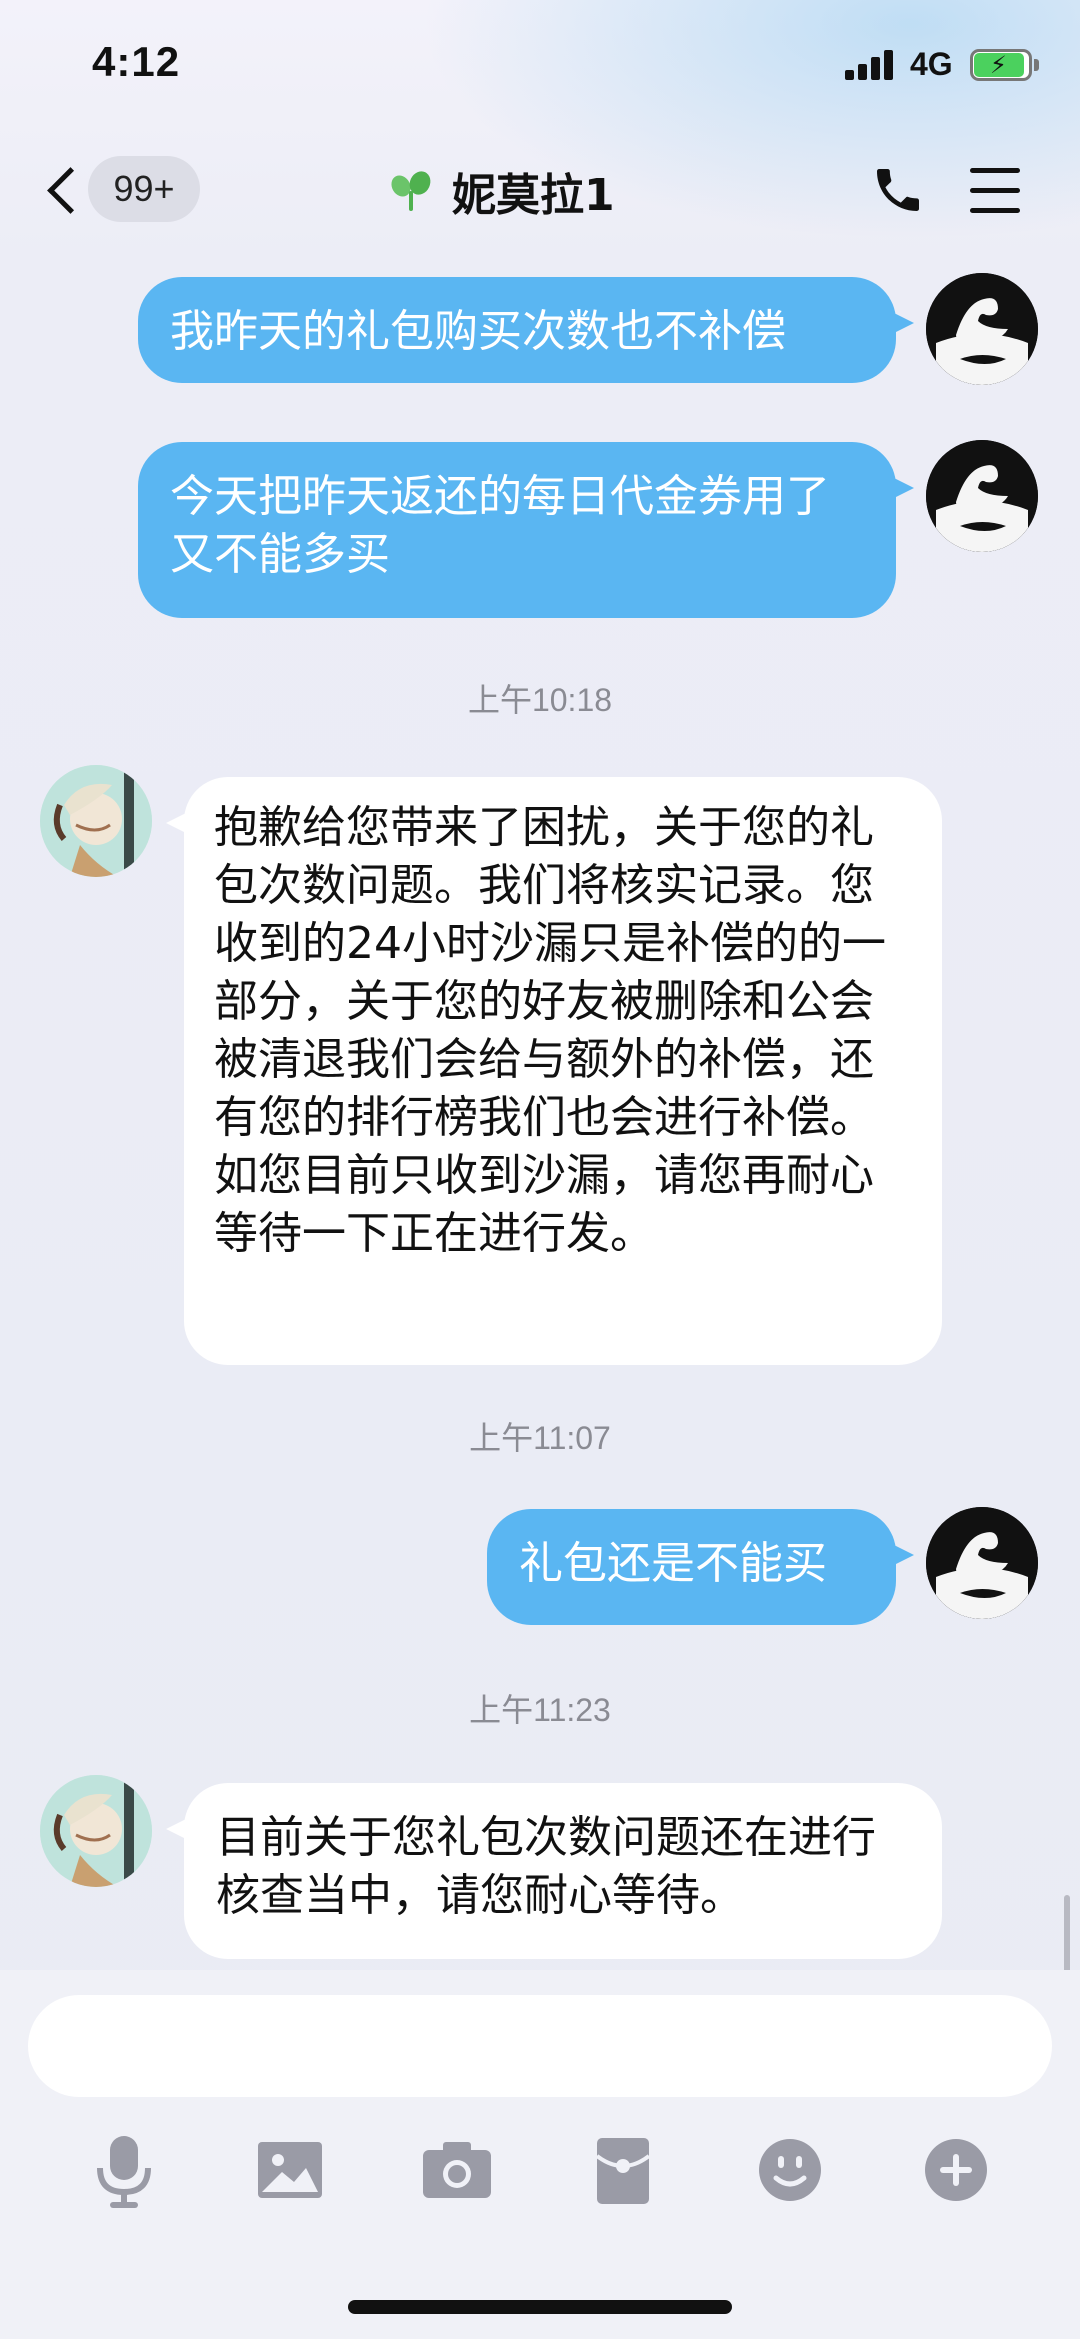  Describe the element at coordinates (540, 2307) in the screenshot. I see `home-indicator` at that location.